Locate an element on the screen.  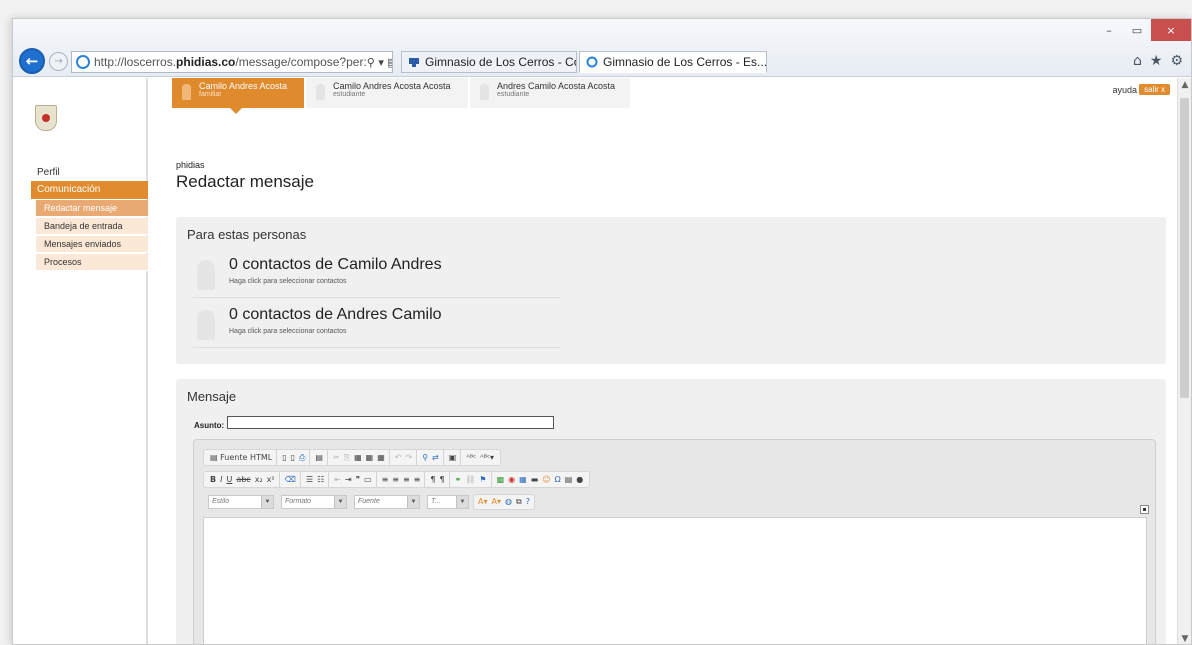
minimize-button: – is located at coordinates (1109, 30).